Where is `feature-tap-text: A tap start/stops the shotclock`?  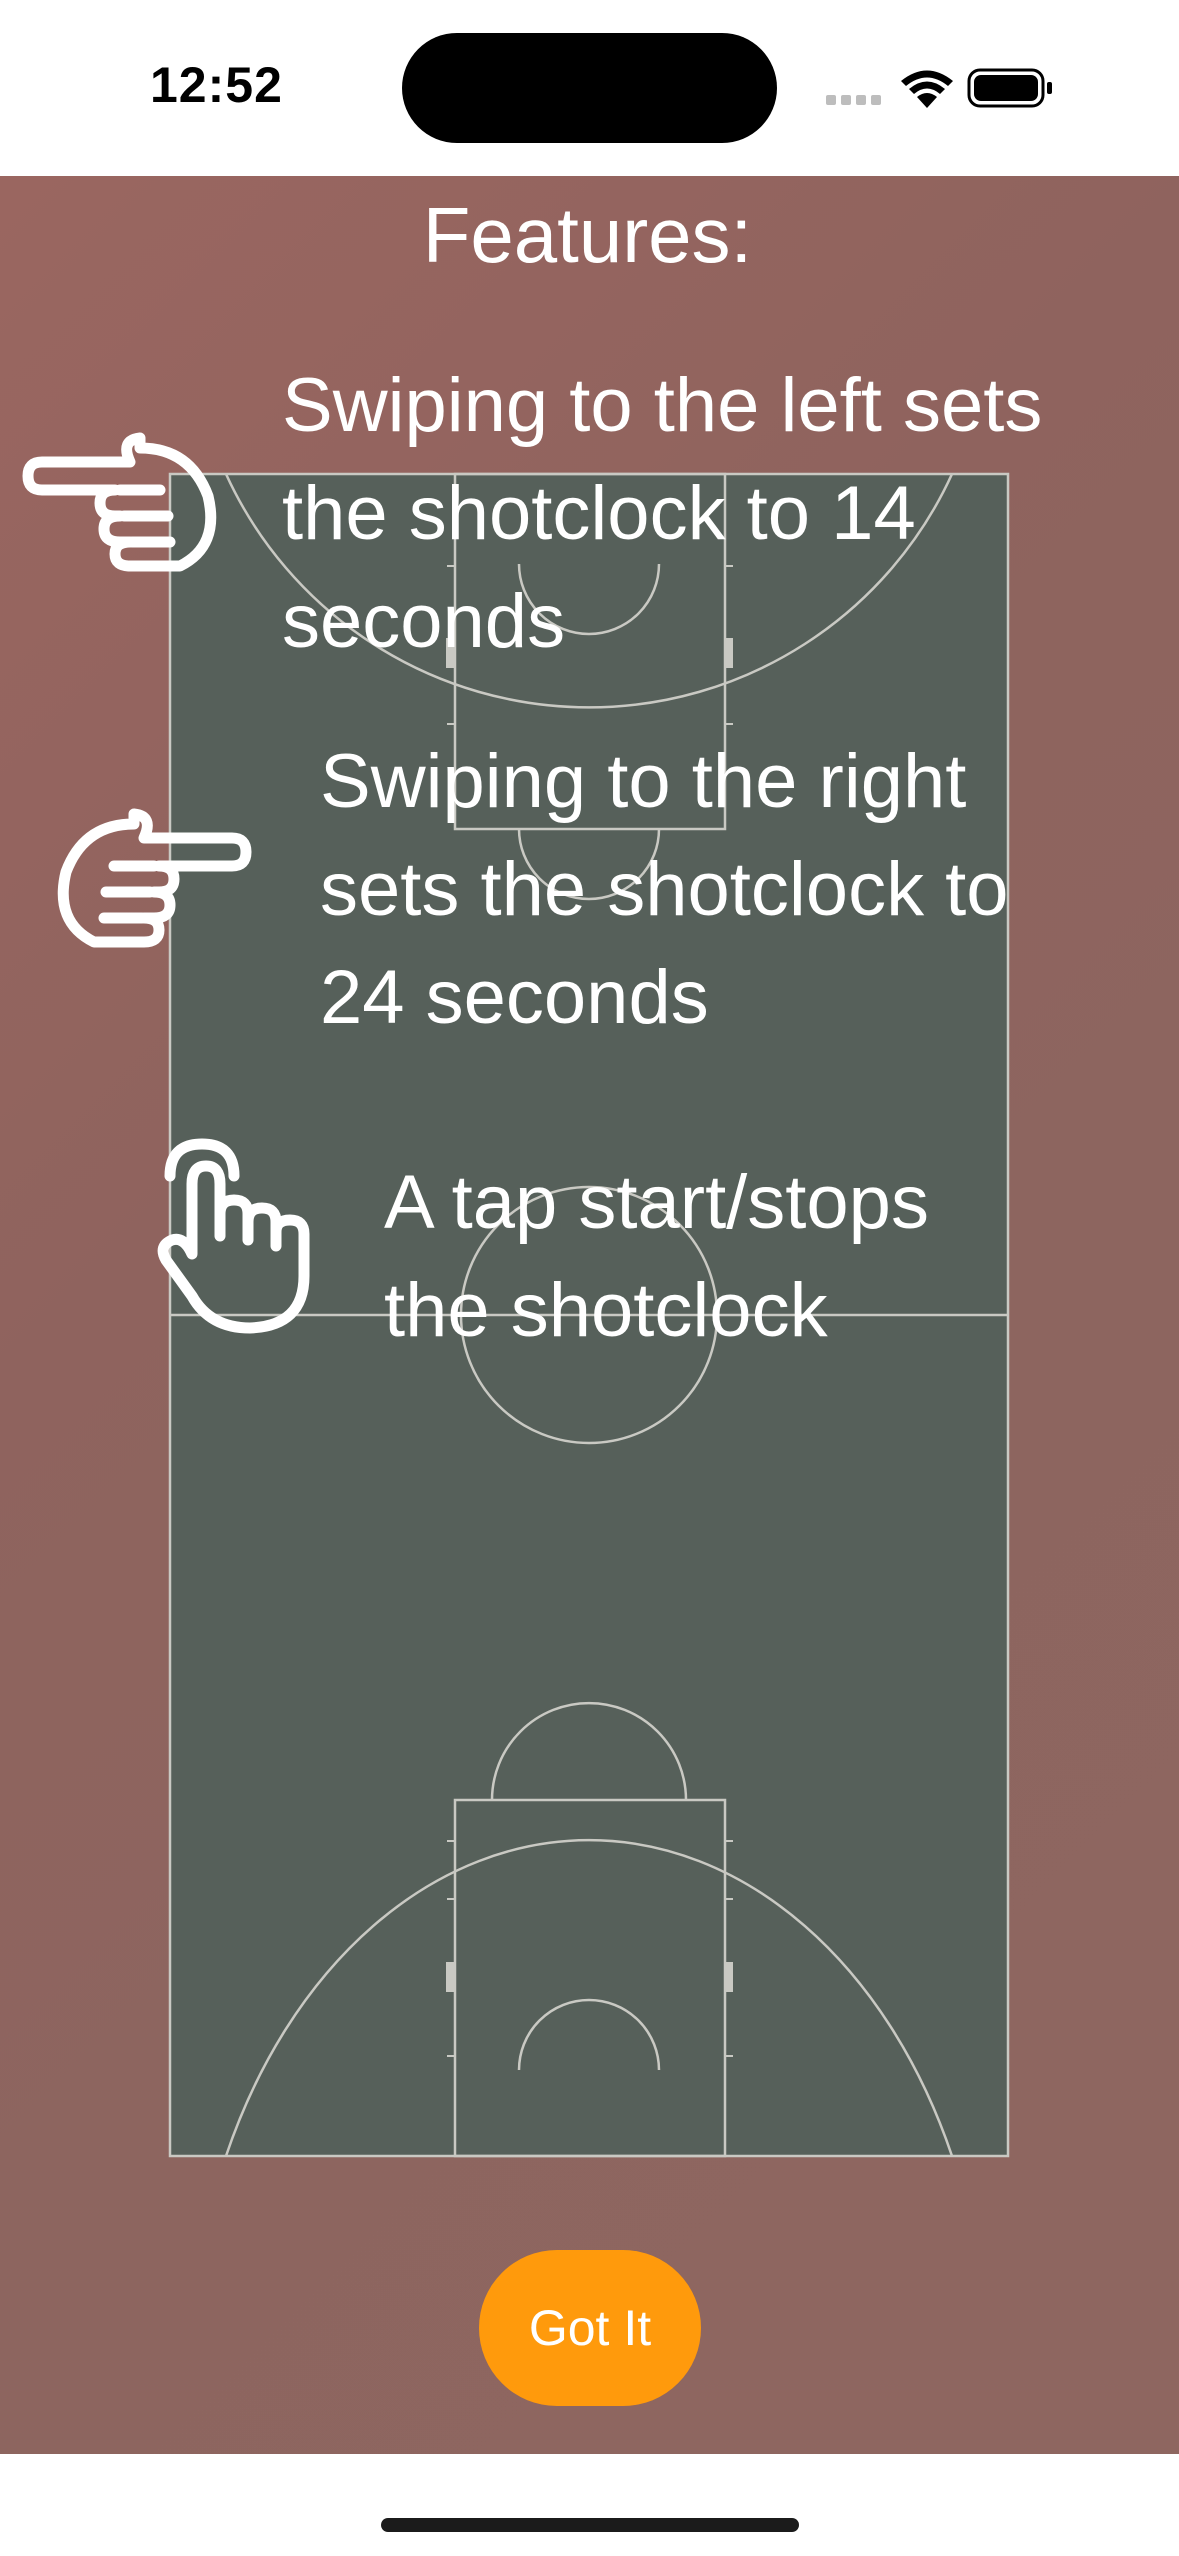 feature-tap-text: A tap start/stops the shotclock is located at coordinates (656, 1256).